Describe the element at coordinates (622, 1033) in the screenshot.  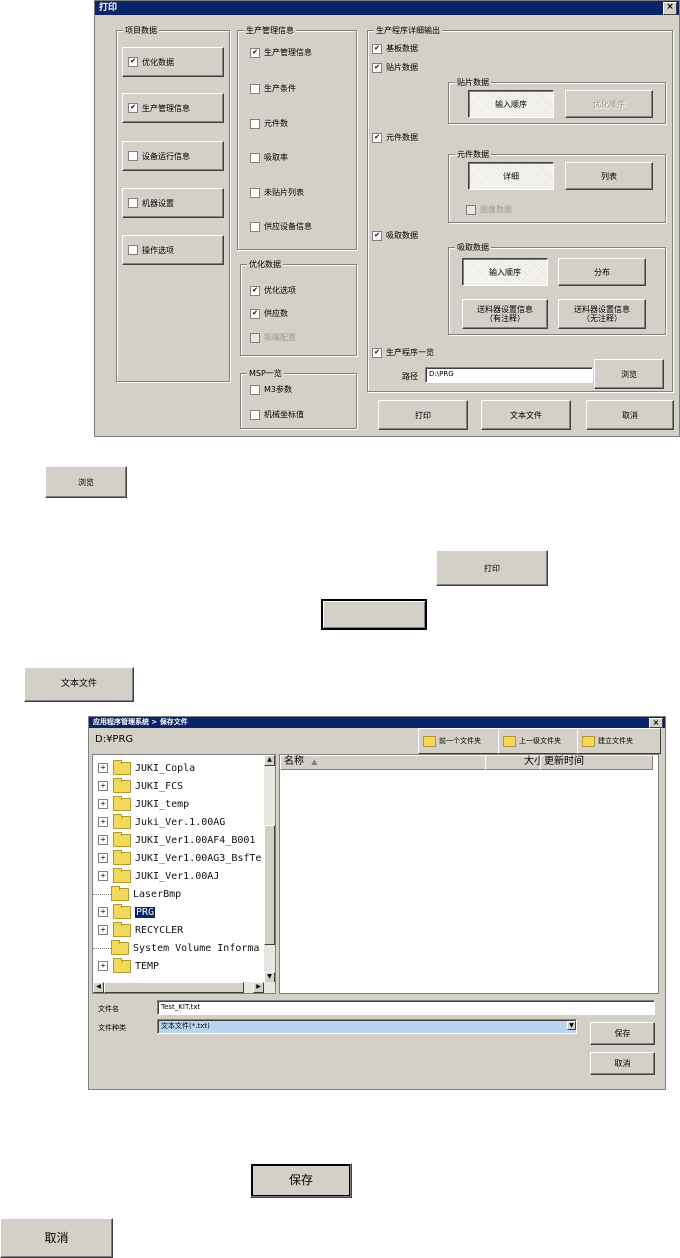
I see `save-dialog-save-button: 保存` at that location.